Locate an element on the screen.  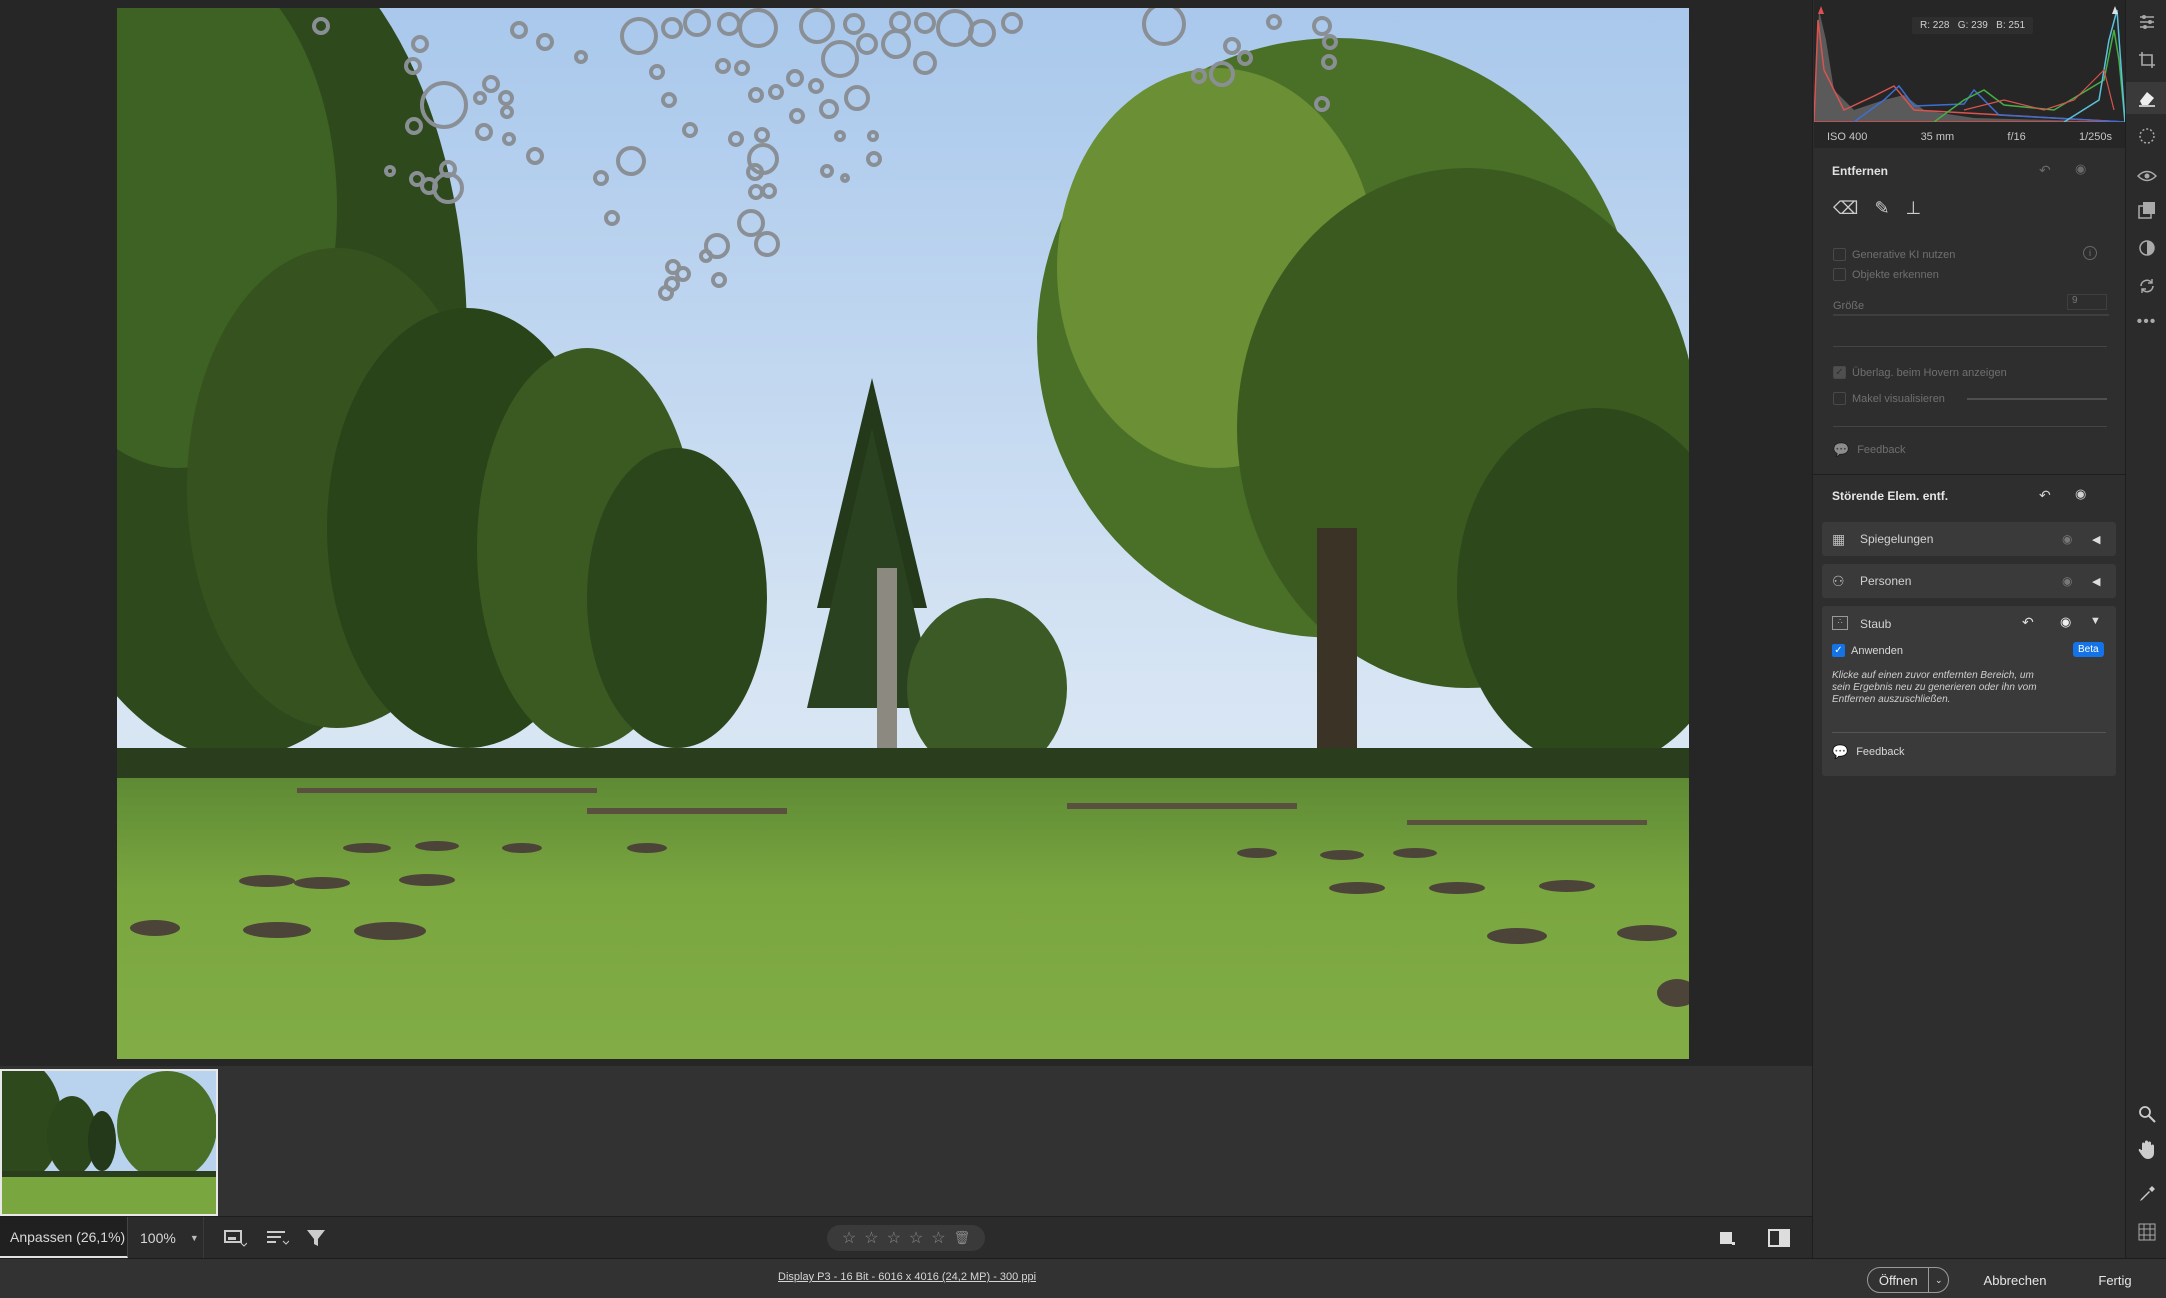
remove-feedback-label: Feedback is located at coordinates (1881, 450).